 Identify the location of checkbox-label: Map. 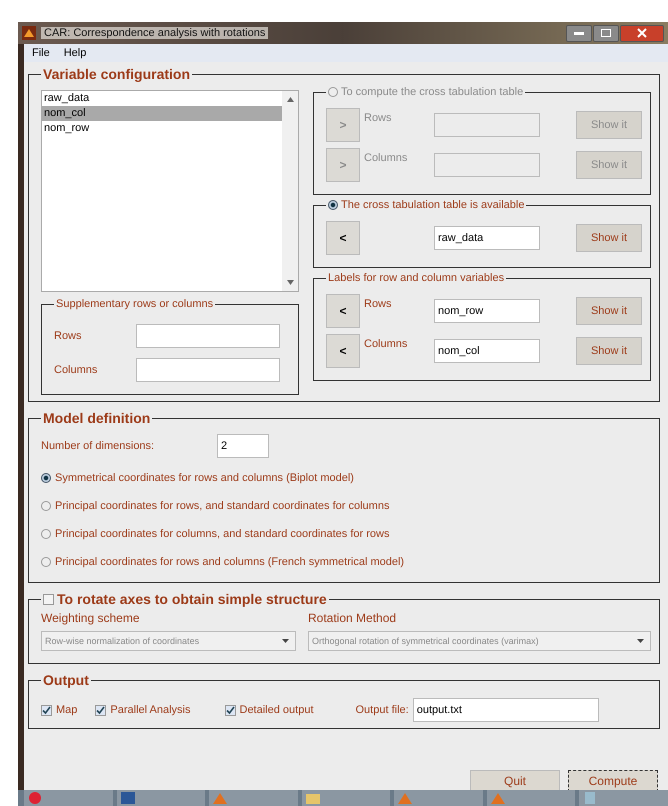
(67, 710).